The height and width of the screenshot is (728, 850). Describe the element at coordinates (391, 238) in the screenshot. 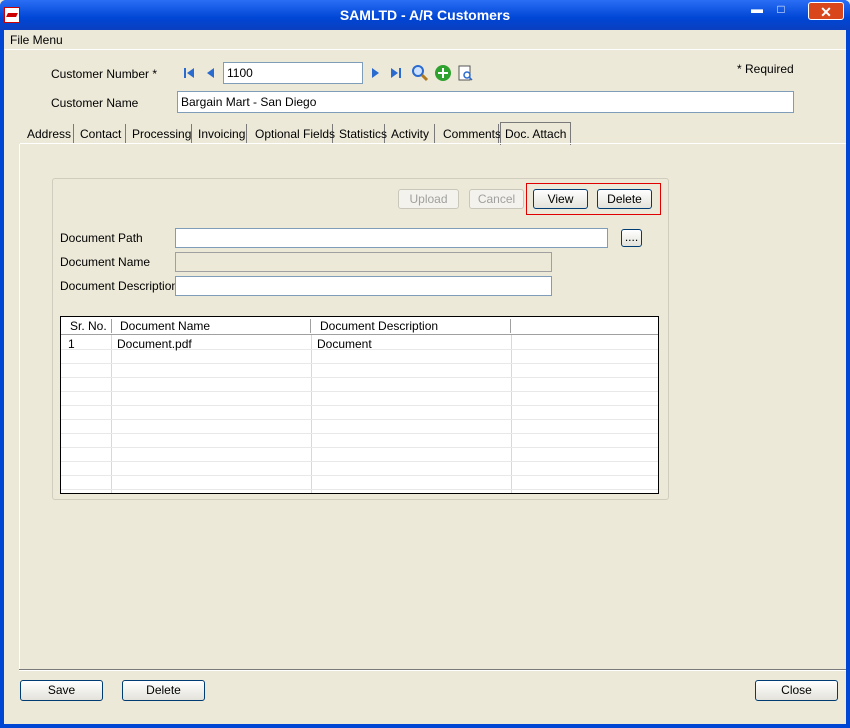

I see `document-path-input` at that location.